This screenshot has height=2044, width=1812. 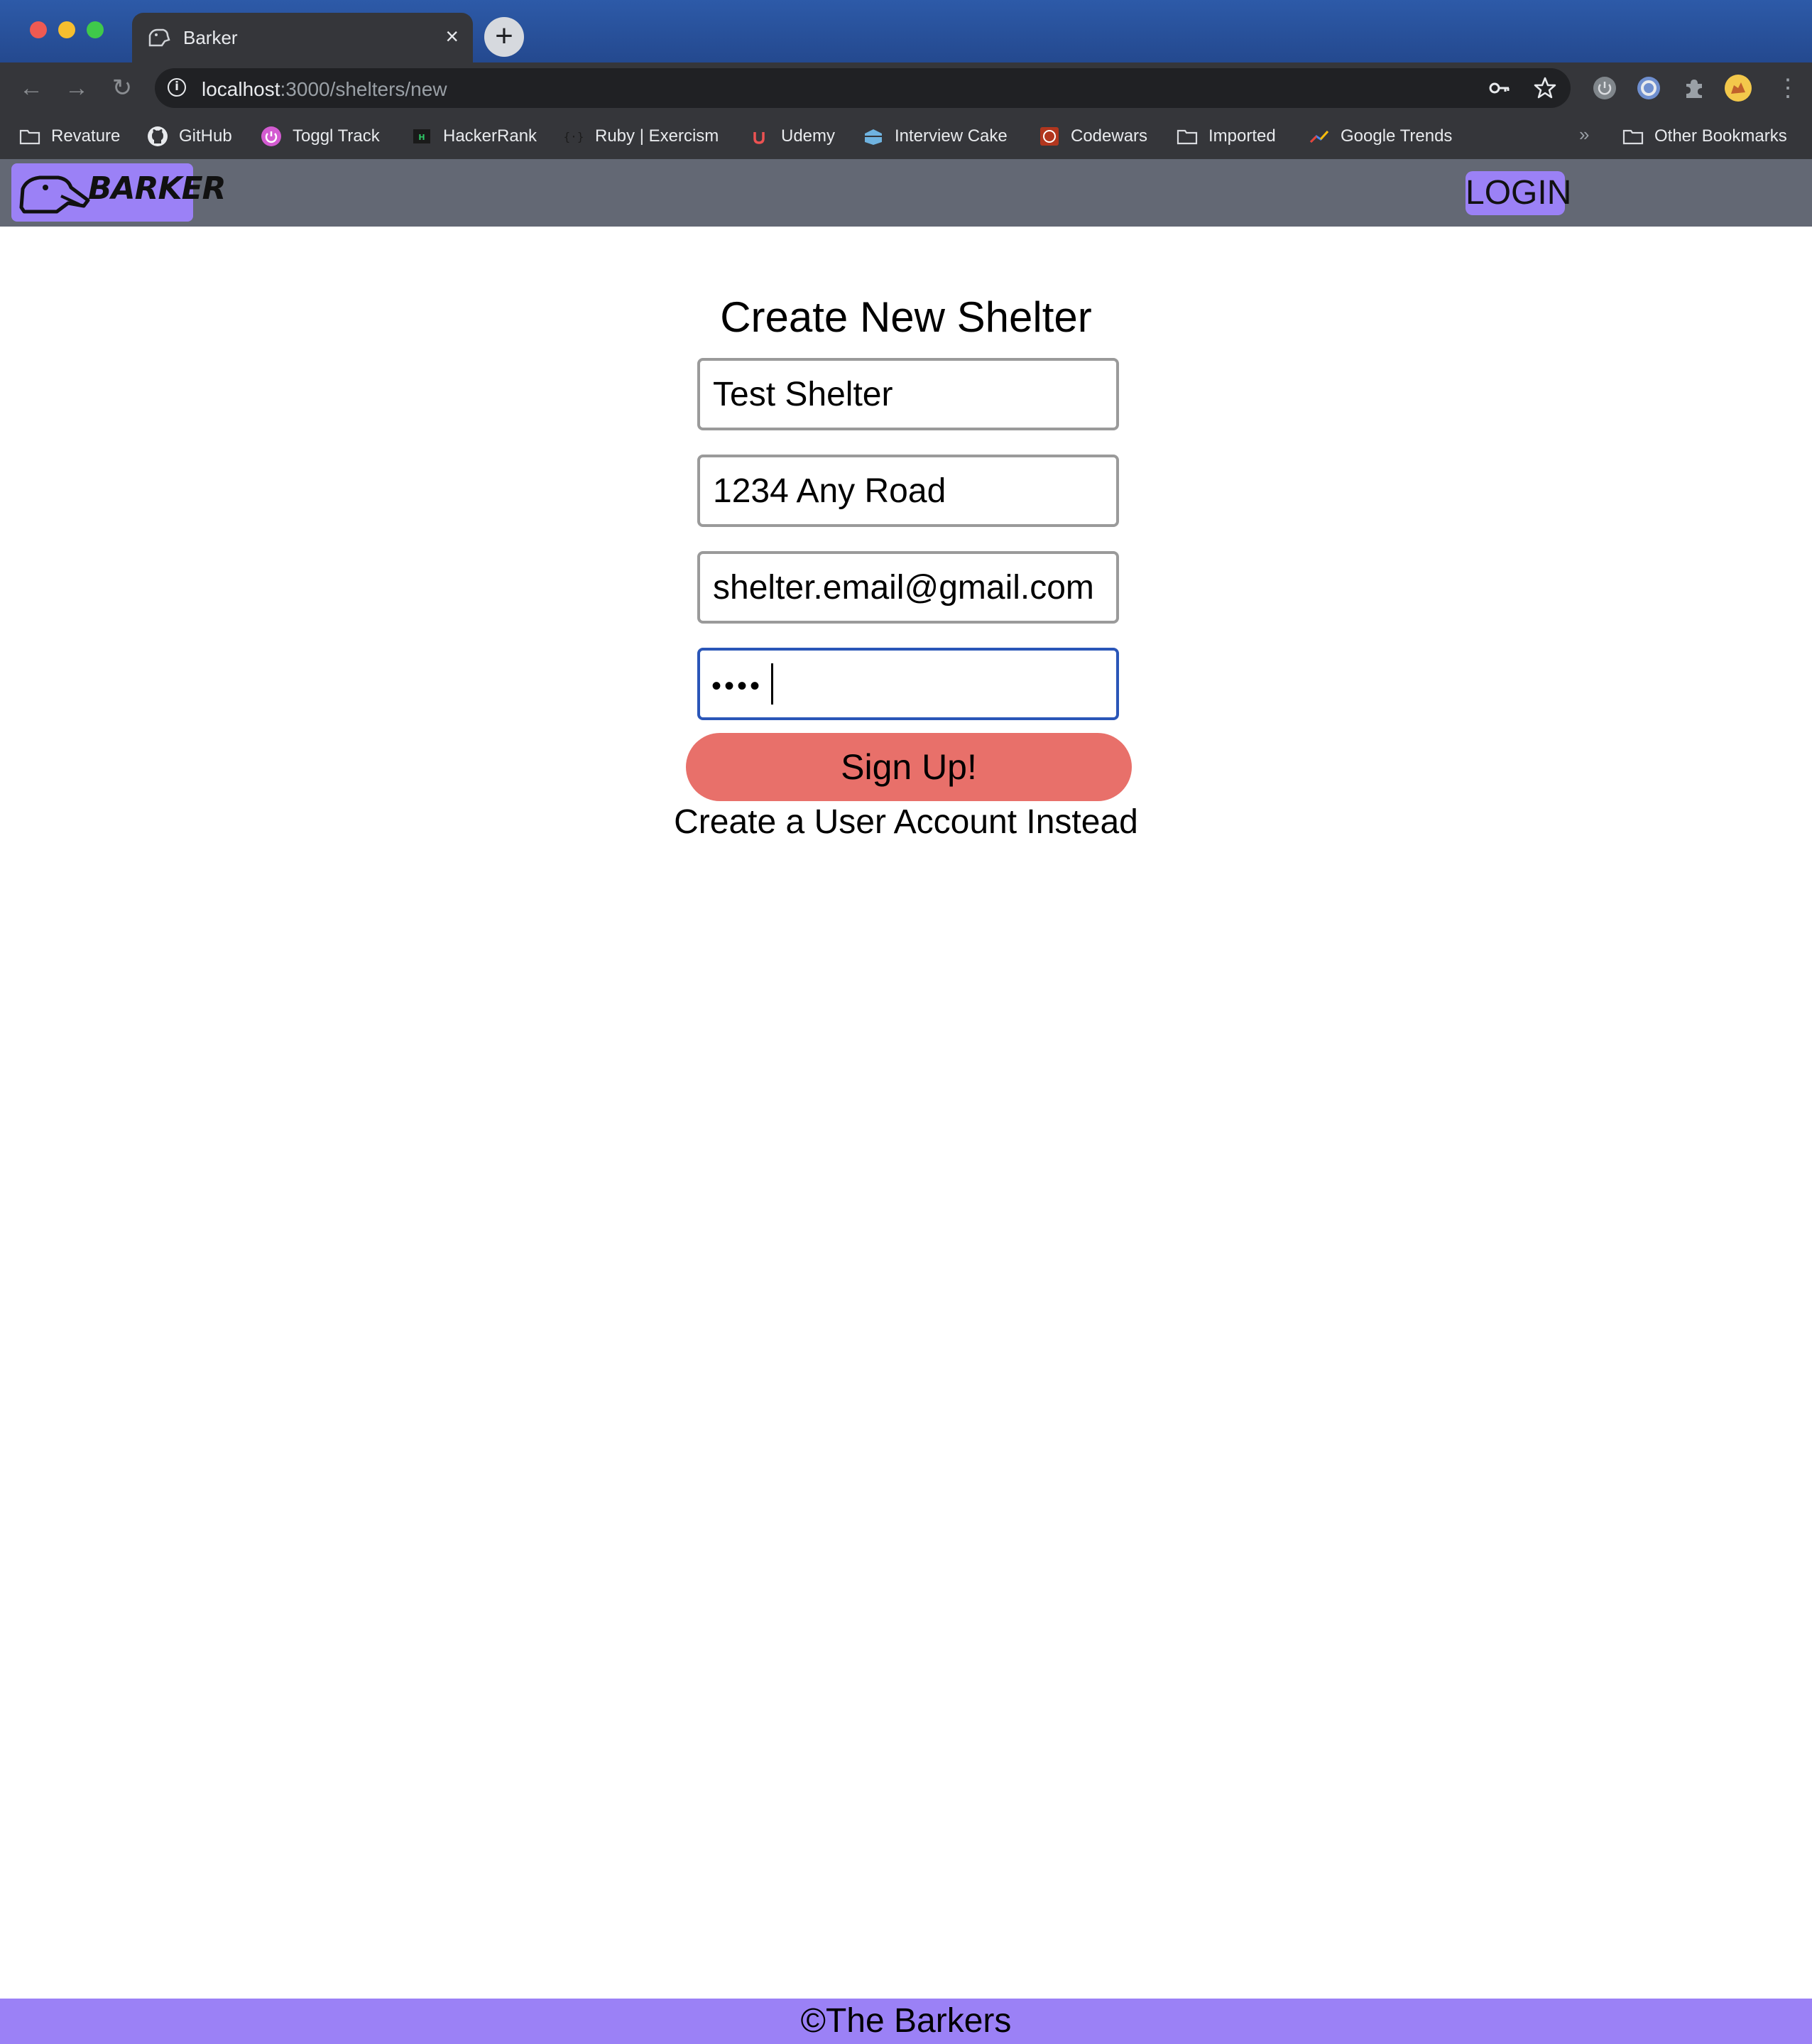 What do you see at coordinates (158, 136) in the screenshot?
I see `github-icon` at bounding box center [158, 136].